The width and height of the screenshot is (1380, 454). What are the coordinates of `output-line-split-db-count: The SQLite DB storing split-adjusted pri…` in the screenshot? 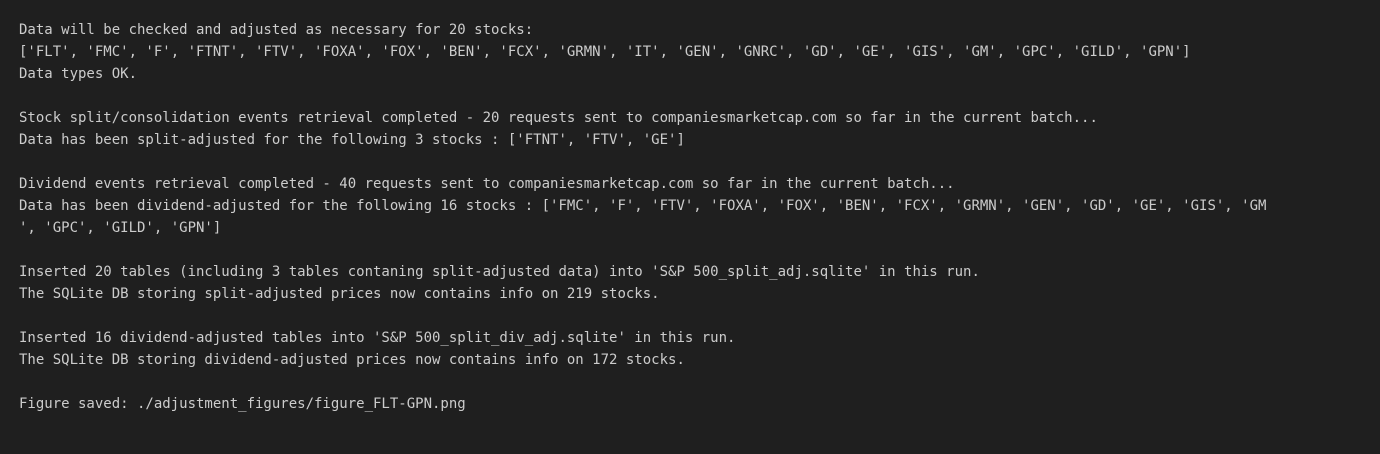 It's located at (339, 294).